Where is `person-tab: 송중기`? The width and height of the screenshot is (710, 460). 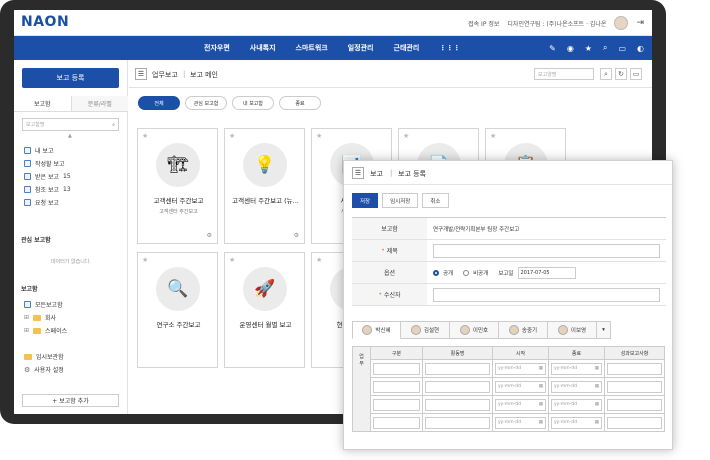
person-tab: 송중기 is located at coordinates (523, 330).